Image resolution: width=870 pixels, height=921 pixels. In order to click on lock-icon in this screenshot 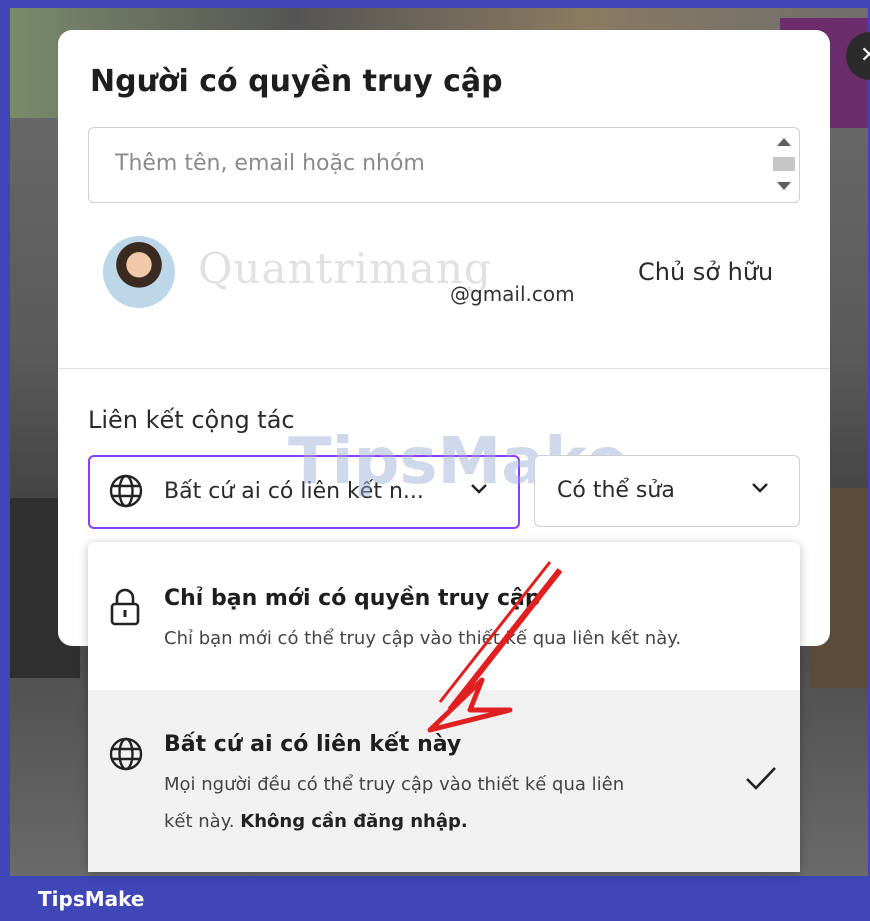, I will do `click(125, 607)`.